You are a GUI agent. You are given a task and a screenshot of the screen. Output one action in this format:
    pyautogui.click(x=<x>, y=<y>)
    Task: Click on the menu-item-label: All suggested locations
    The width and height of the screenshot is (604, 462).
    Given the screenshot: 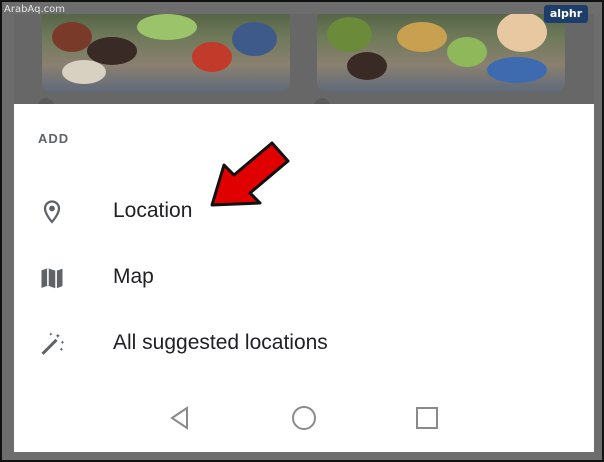 What is the action you would take?
    pyautogui.click(x=220, y=342)
    